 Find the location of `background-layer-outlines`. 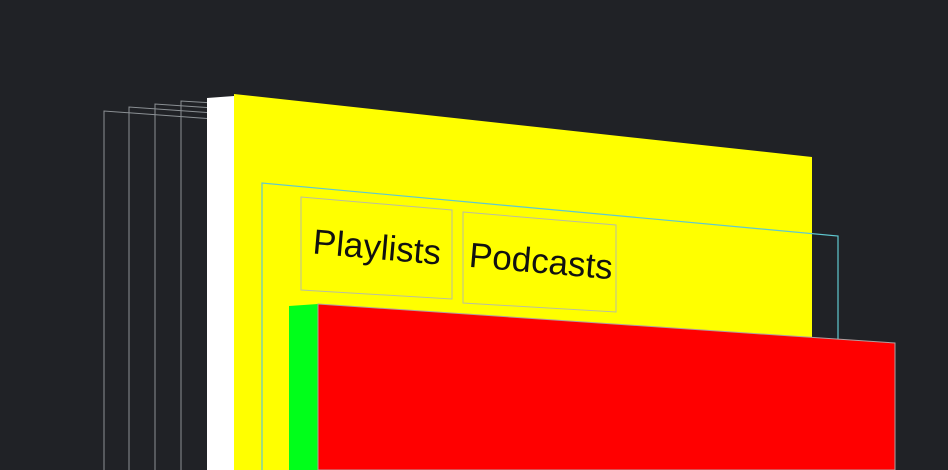

background-layer-outlines is located at coordinates (159, 285).